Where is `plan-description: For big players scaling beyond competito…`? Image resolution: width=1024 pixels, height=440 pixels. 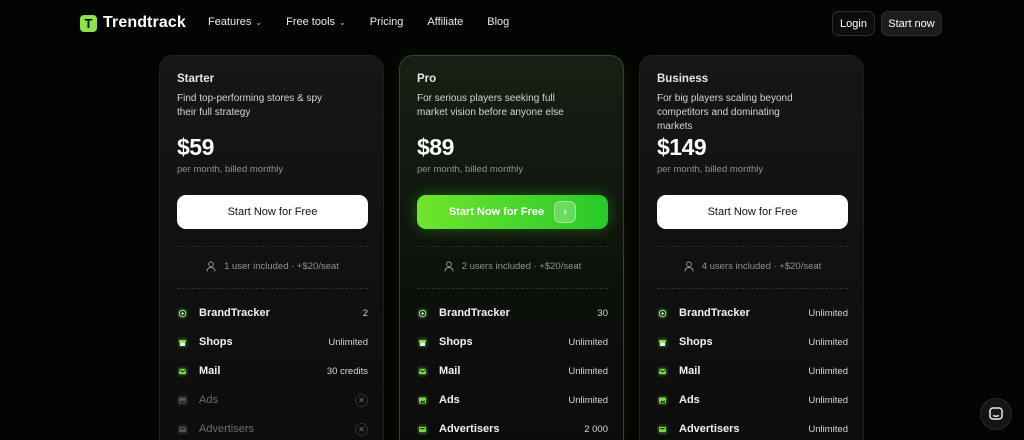 plan-description: For big players scaling beyond competito… is located at coordinates (725, 112).